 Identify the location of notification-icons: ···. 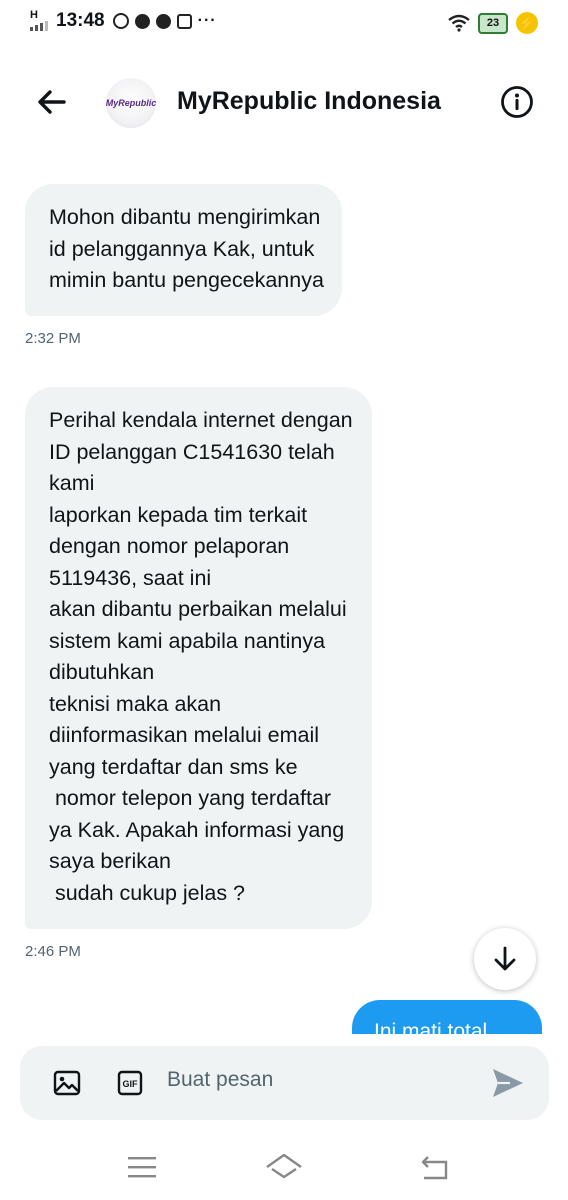
(164, 21).